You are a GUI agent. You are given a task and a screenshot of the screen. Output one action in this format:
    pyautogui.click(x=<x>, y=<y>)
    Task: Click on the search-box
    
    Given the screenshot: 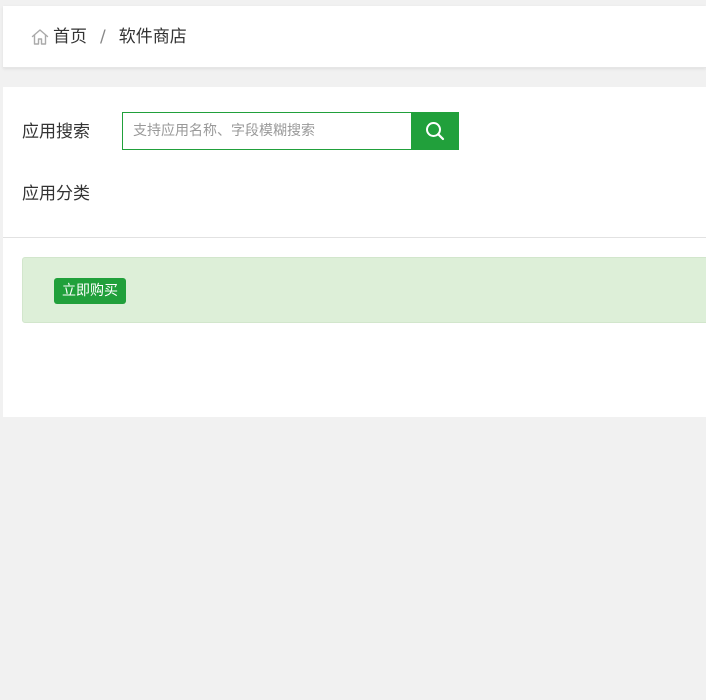 What is the action you would take?
    pyautogui.click(x=290, y=131)
    